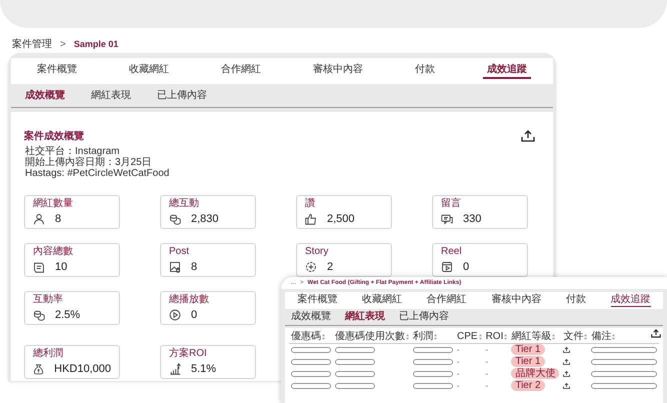 The image size is (667, 403). I want to click on column-header: 優惠碼使用次數, so click(370, 336).